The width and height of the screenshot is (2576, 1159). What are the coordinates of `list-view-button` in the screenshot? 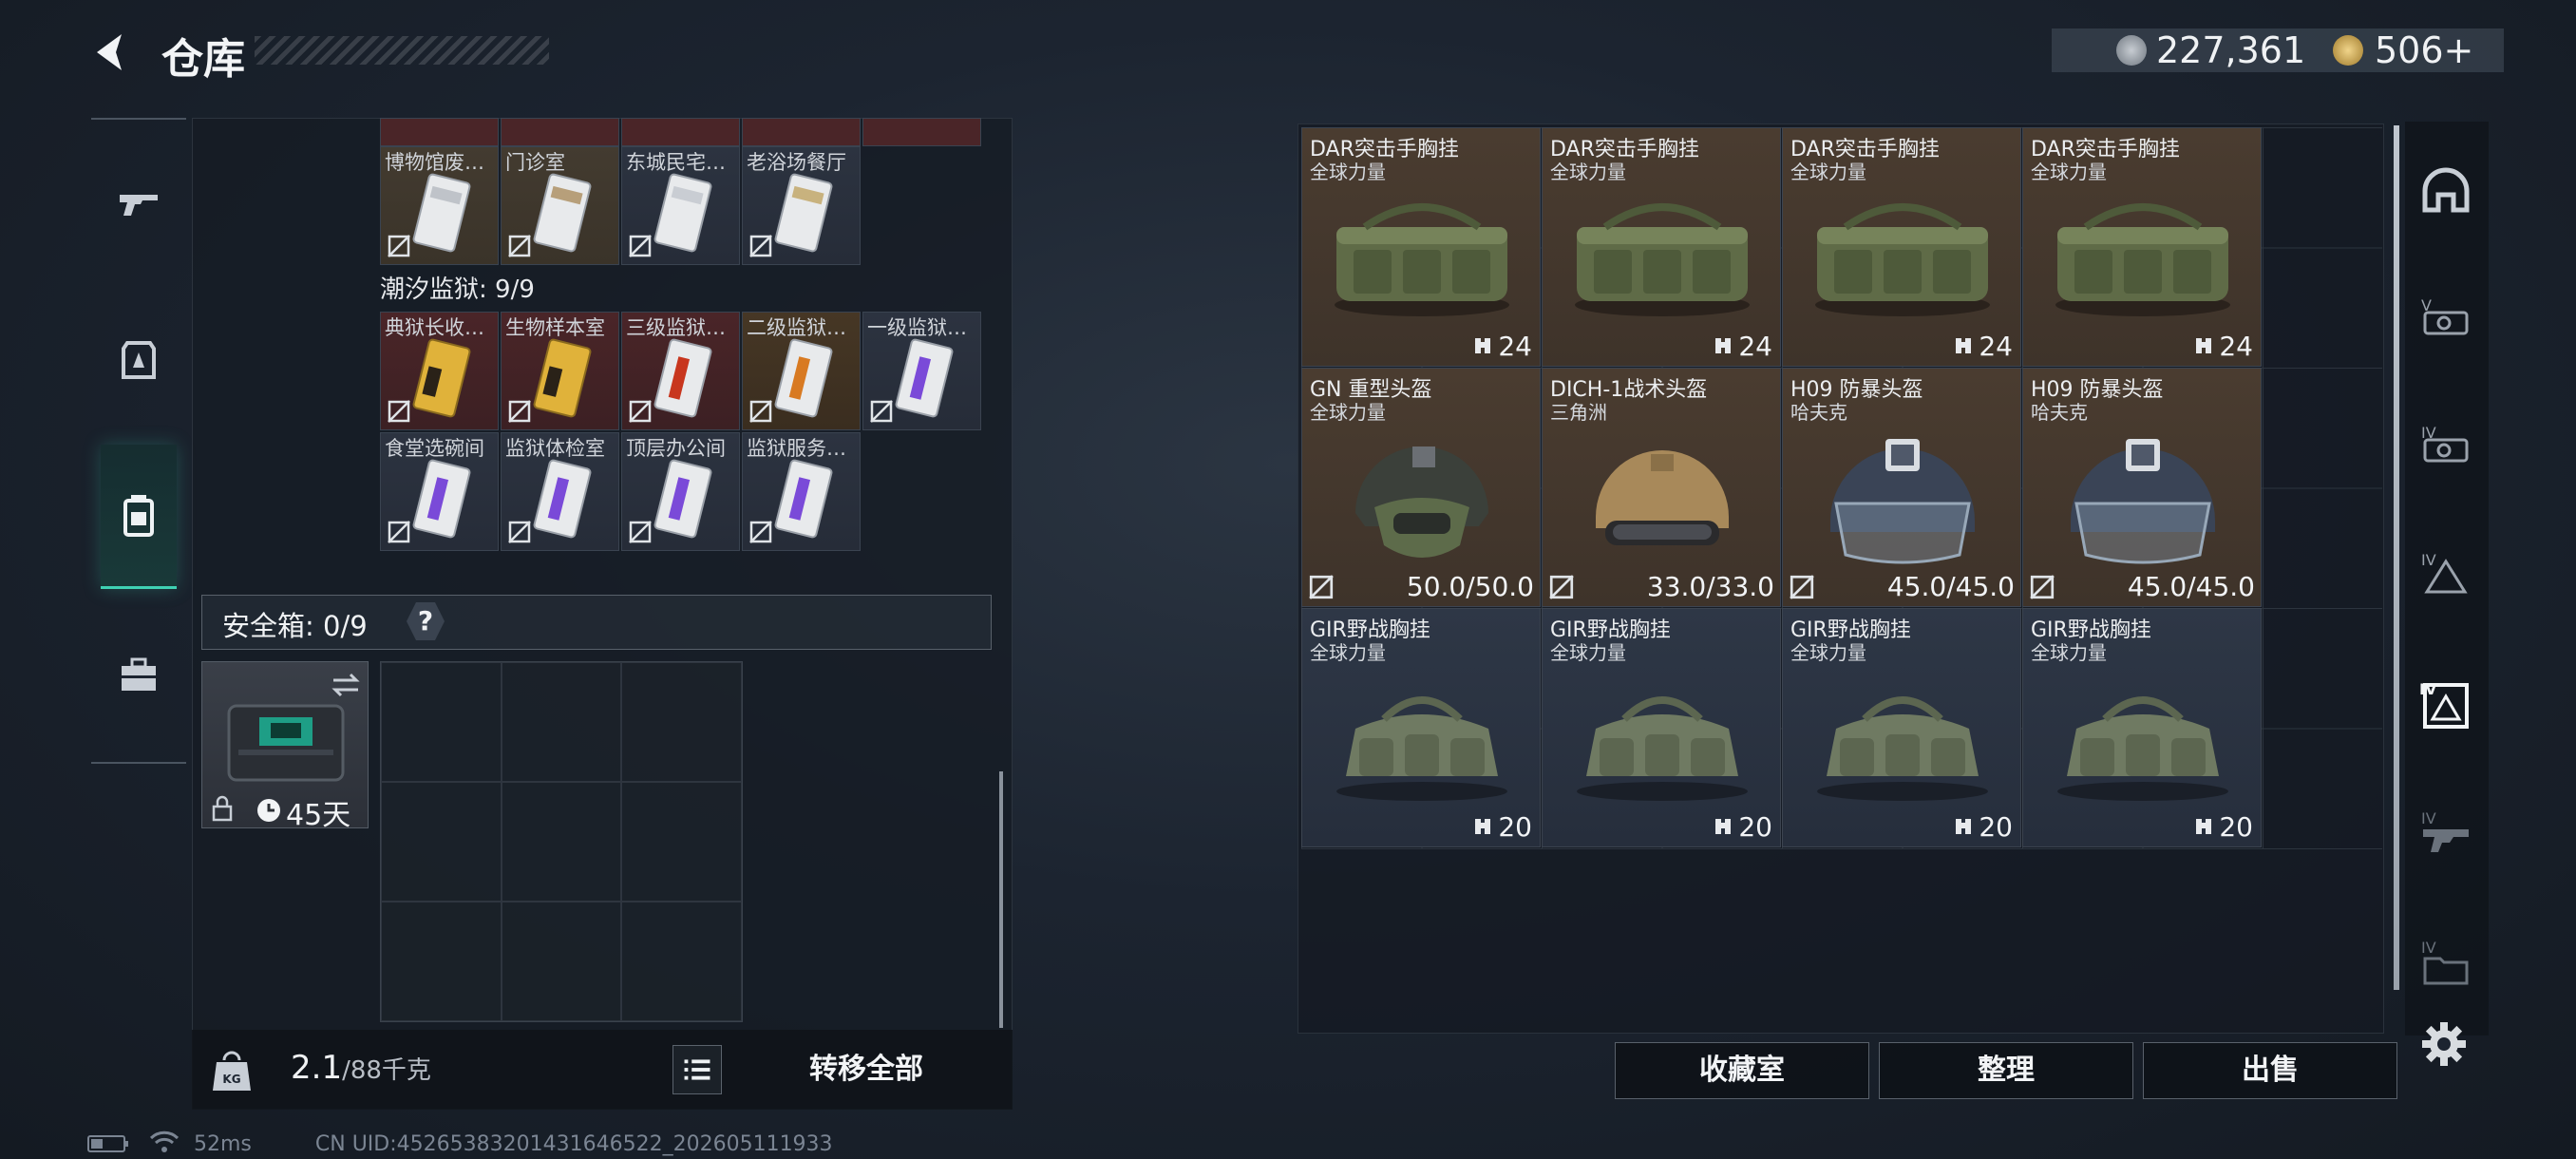 It's located at (697, 1069).